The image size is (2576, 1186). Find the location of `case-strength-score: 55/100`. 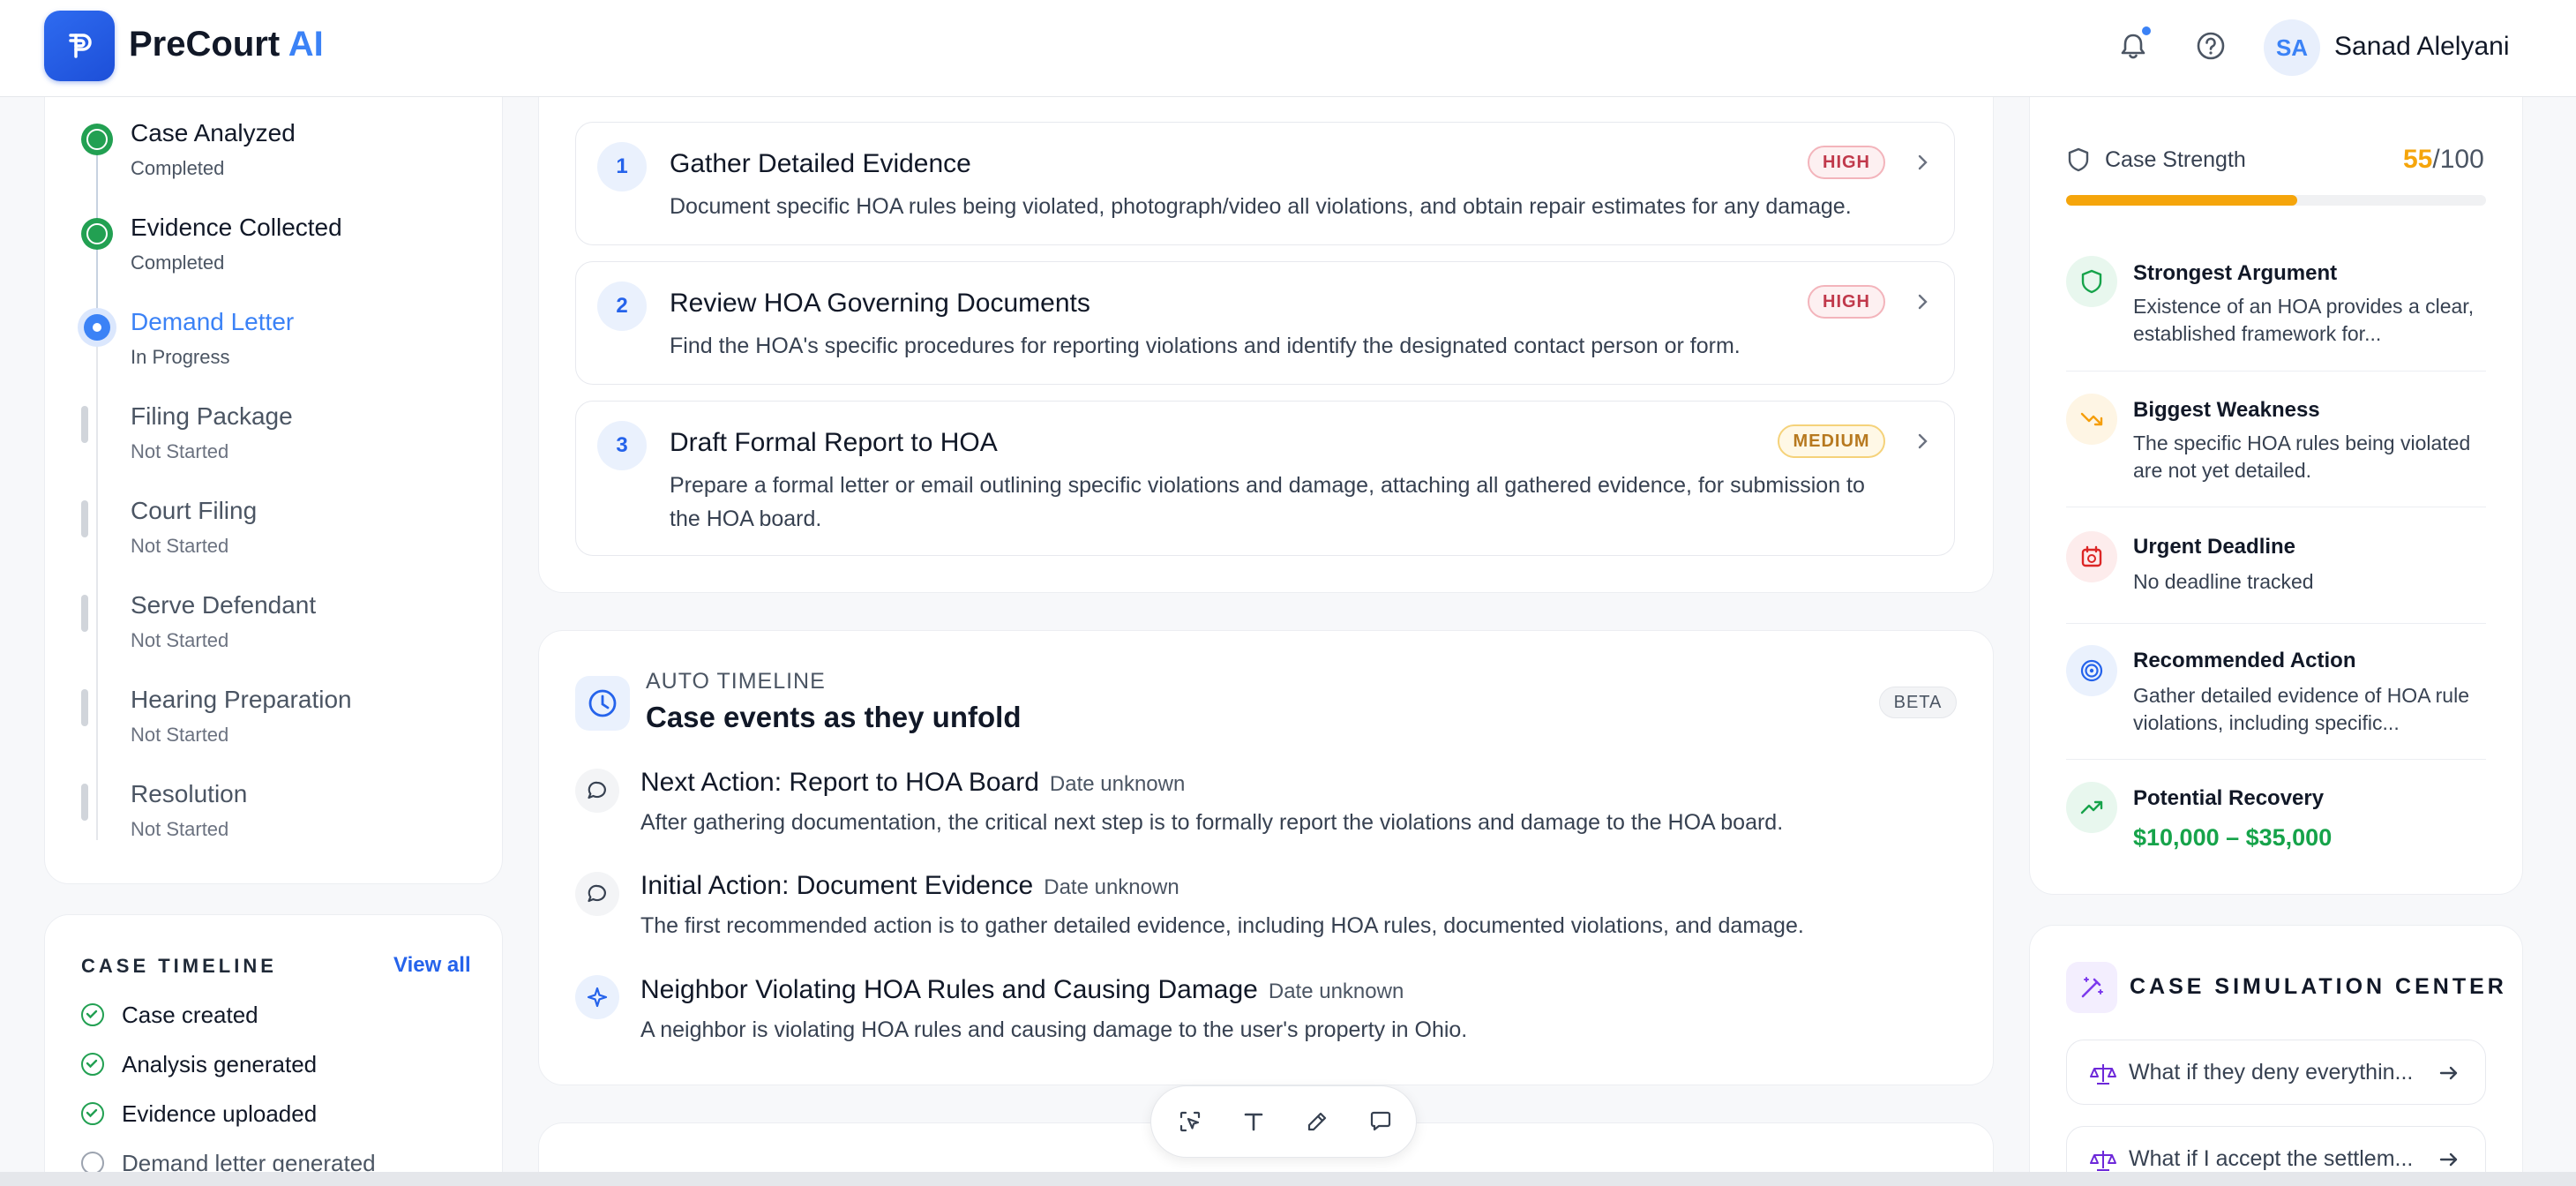

case-strength-score: 55/100 is located at coordinates (2444, 160).